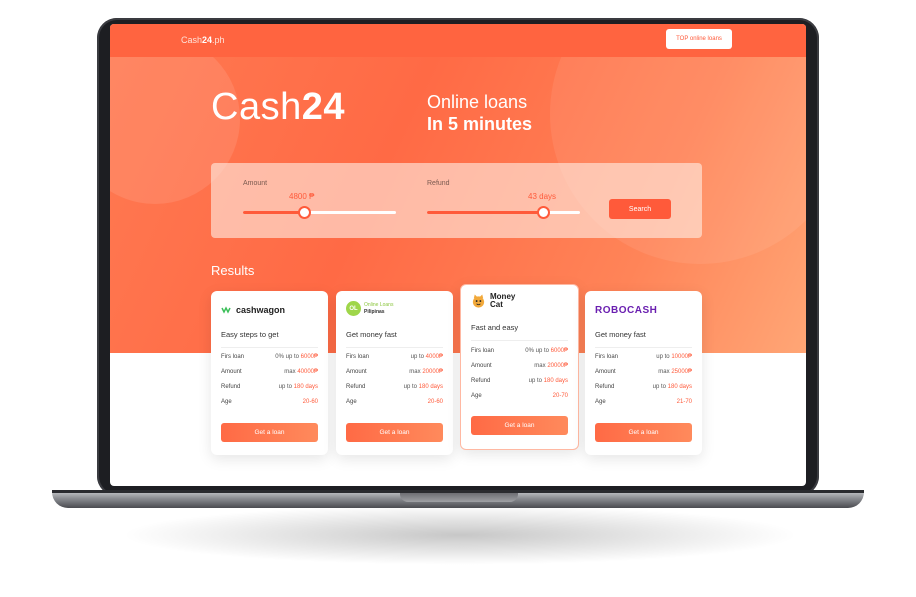 This screenshot has width=916, height=597. Describe the element at coordinates (379, 304) in the screenshot. I see `online-loans-logo-line1: Online Loans` at that location.